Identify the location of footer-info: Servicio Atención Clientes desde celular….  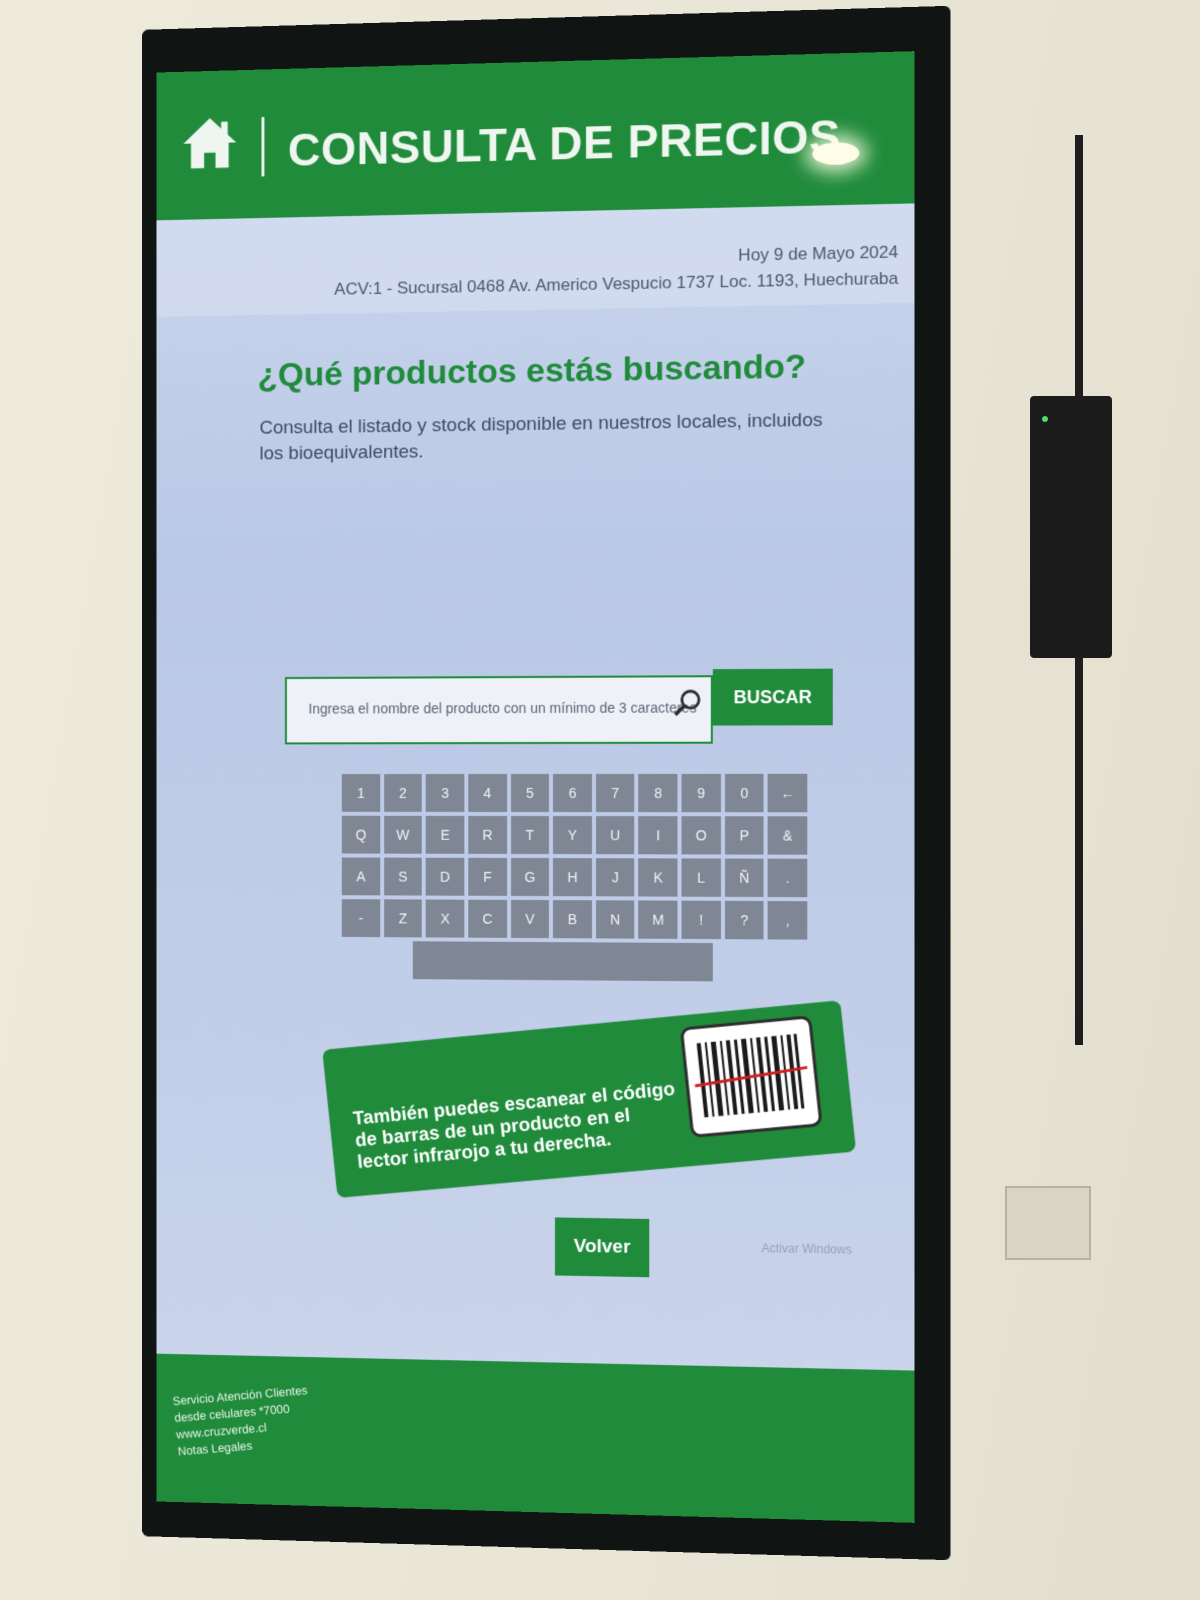
(243, 1421).